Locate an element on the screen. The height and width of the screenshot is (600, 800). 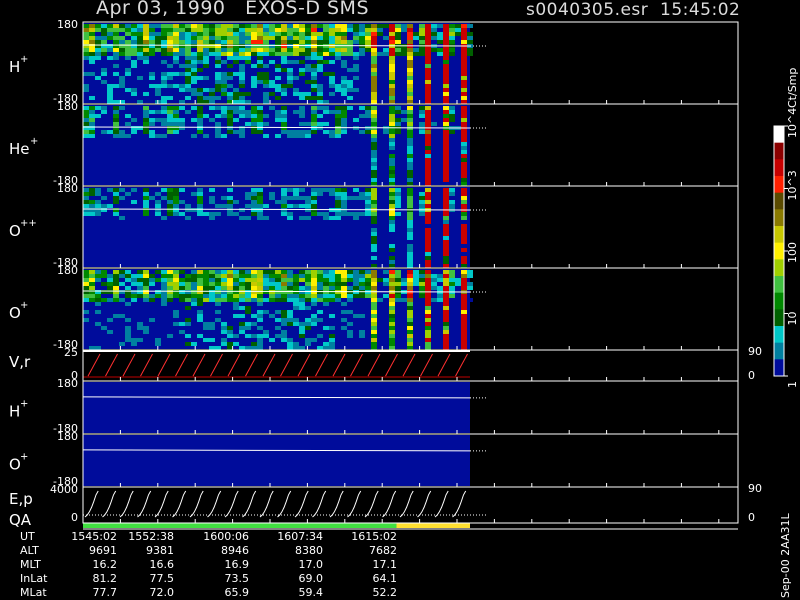
table-row-label: InLat is located at coordinates (34, 578).